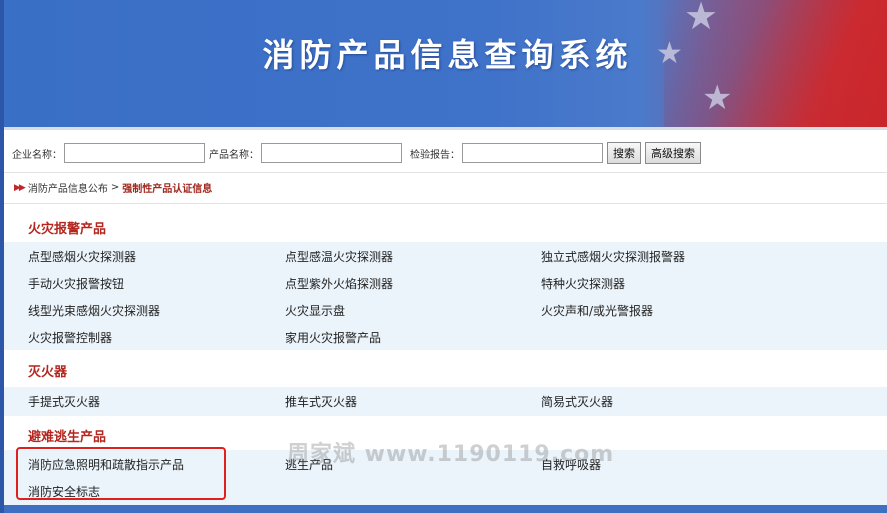 This screenshot has width=887, height=513. I want to click on search-bar: 企业名称： 产品名称： 检验报告： 搜索 高级搜索, so click(445, 153).